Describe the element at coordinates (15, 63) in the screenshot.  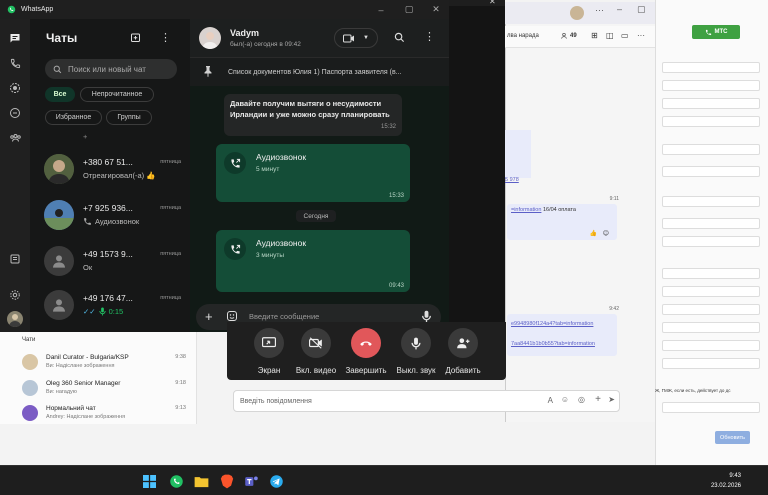
I see `calls-icon` at that location.